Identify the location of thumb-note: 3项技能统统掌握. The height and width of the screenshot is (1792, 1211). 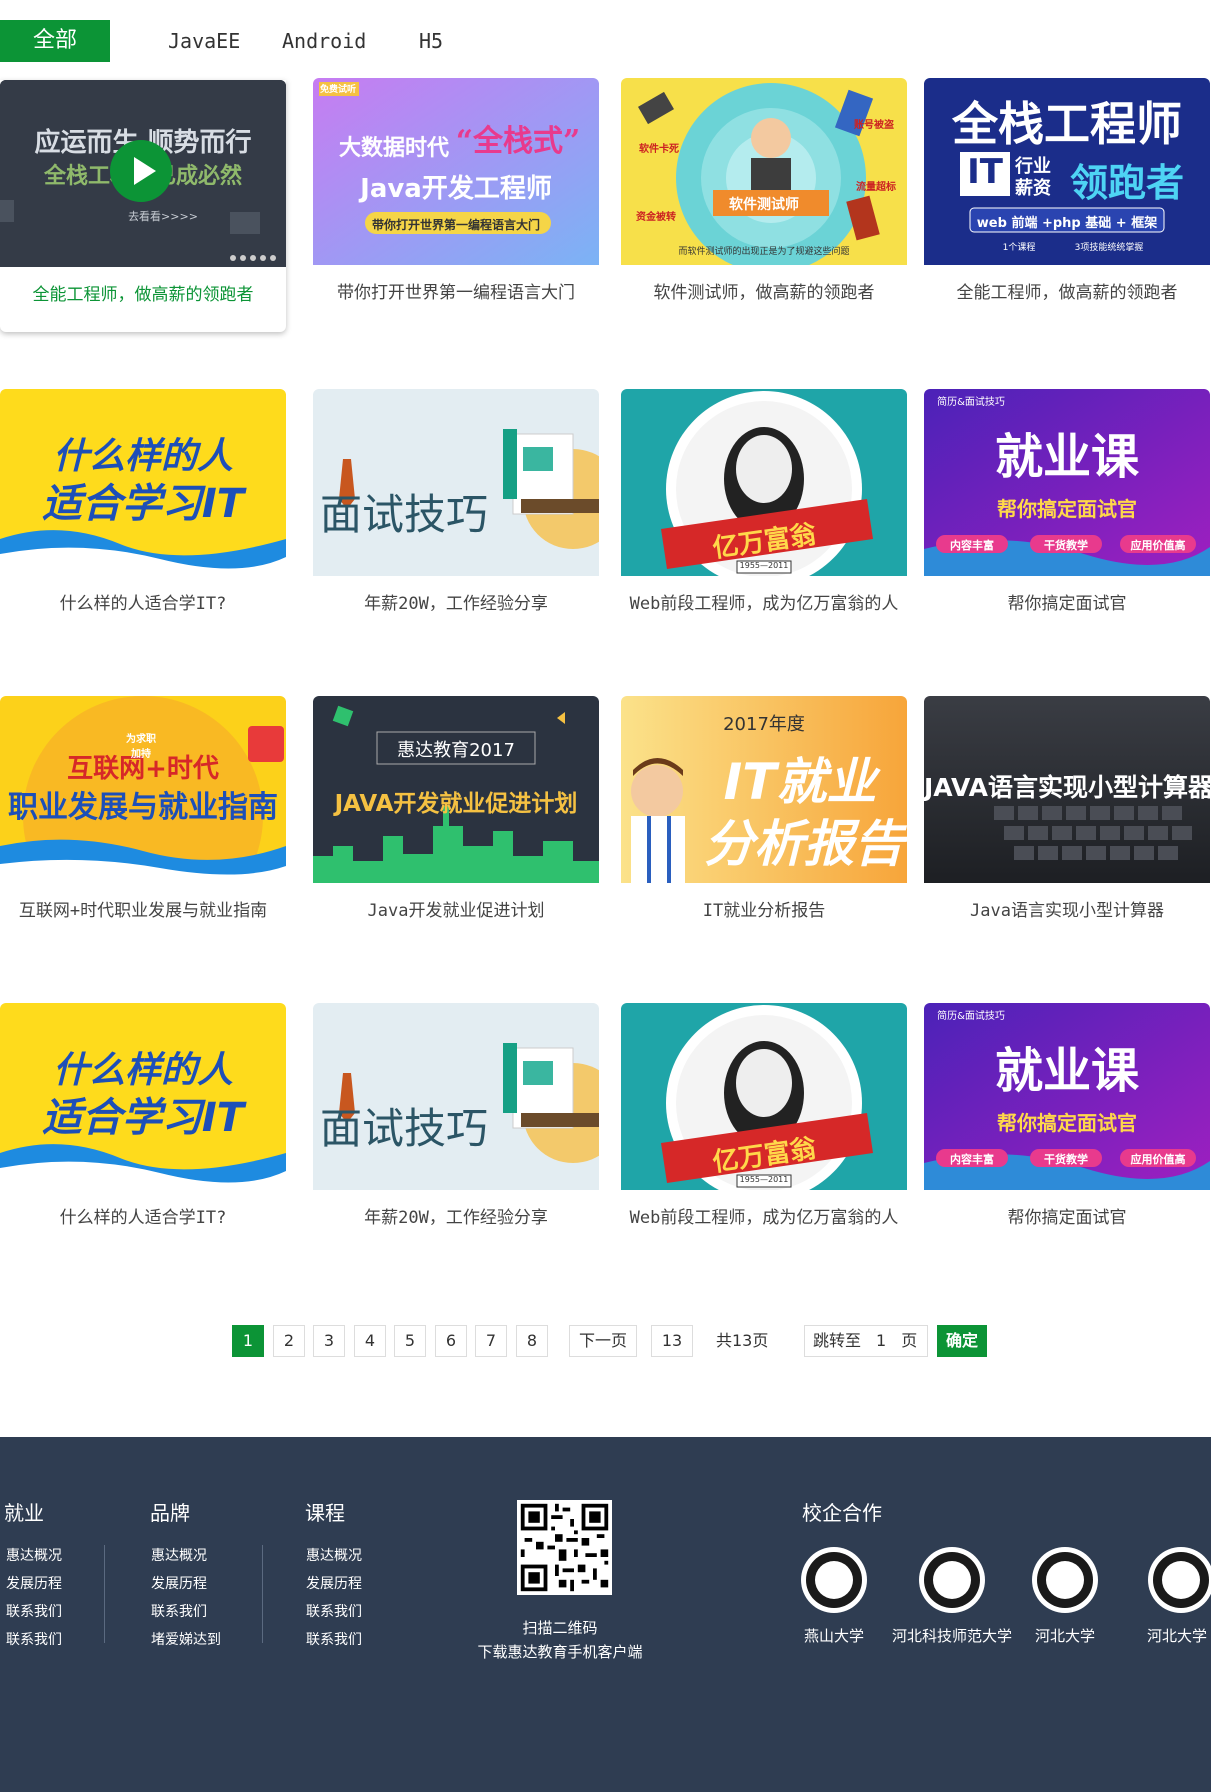
(1109, 248).